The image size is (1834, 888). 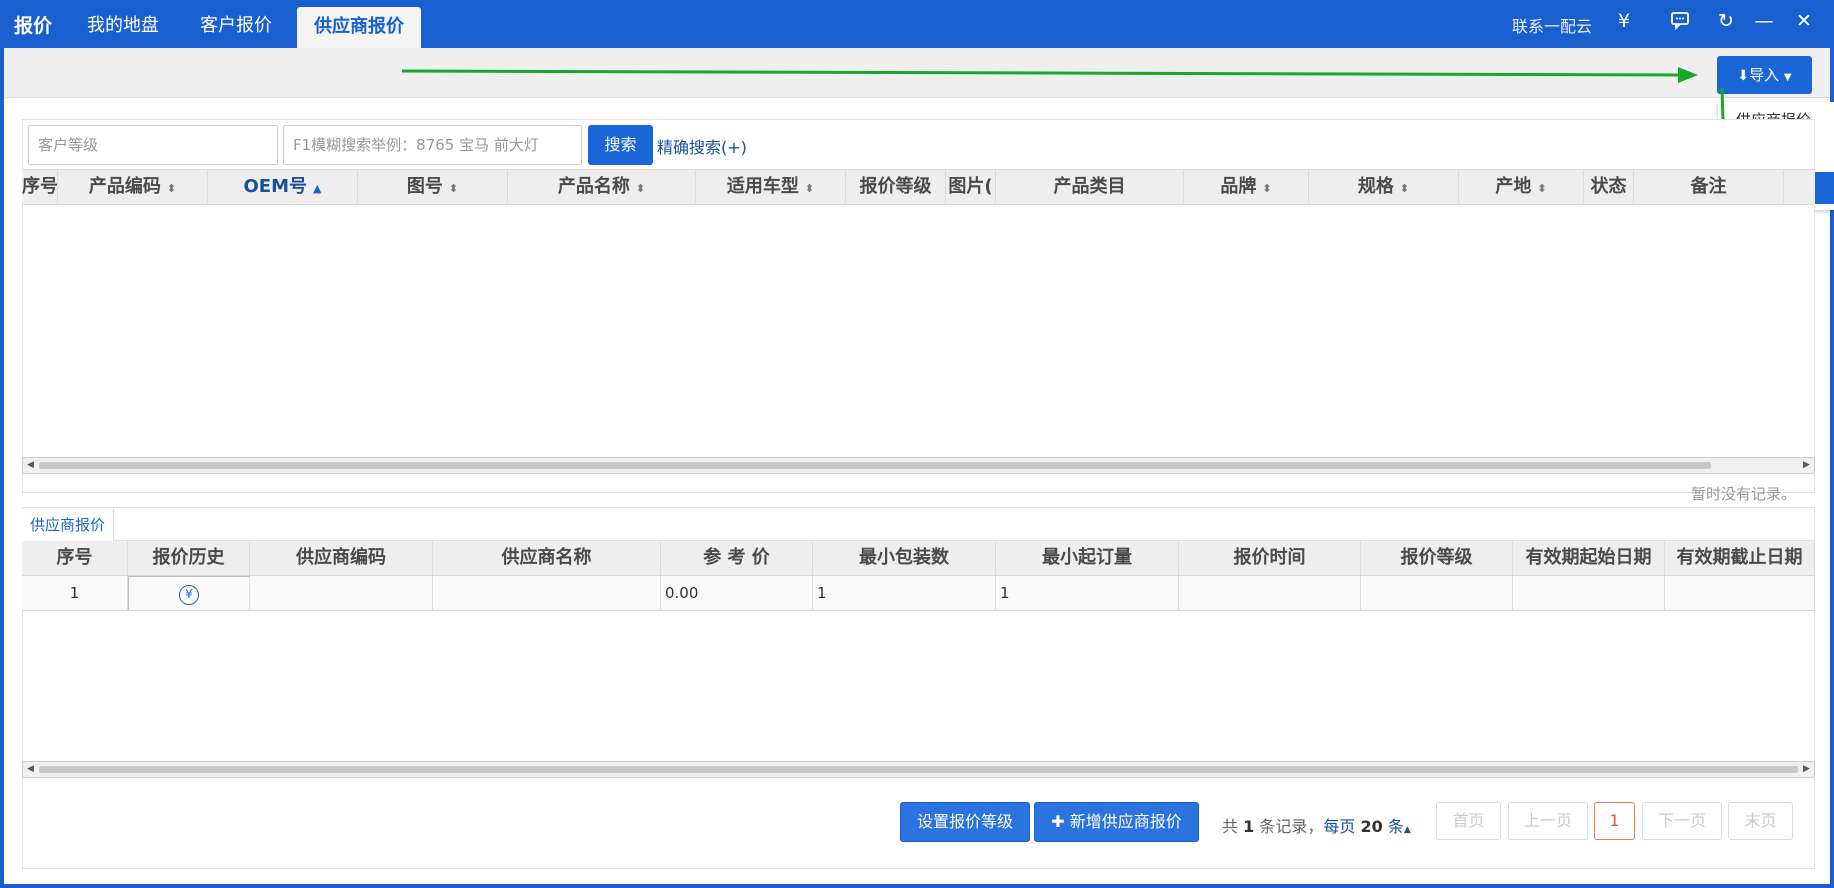 What do you see at coordinates (1688, 75) in the screenshot?
I see `annotation-arrowhead-horizontal` at bounding box center [1688, 75].